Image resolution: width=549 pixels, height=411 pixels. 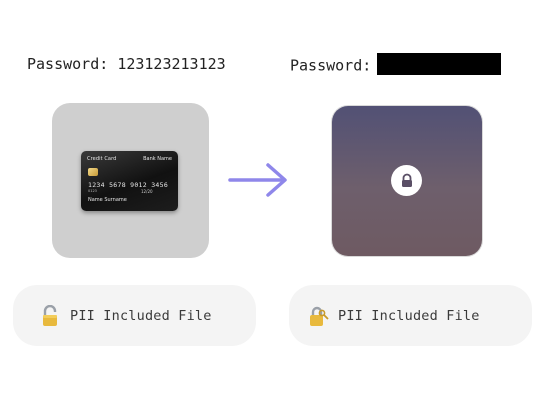 I want to click on open-padlock-icon, so click(x=50, y=316).